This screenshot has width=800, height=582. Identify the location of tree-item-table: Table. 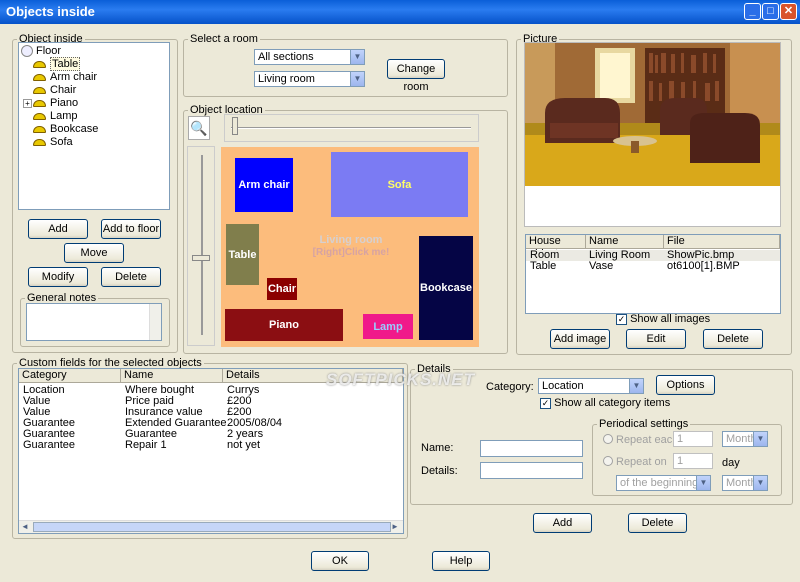
(57, 64).